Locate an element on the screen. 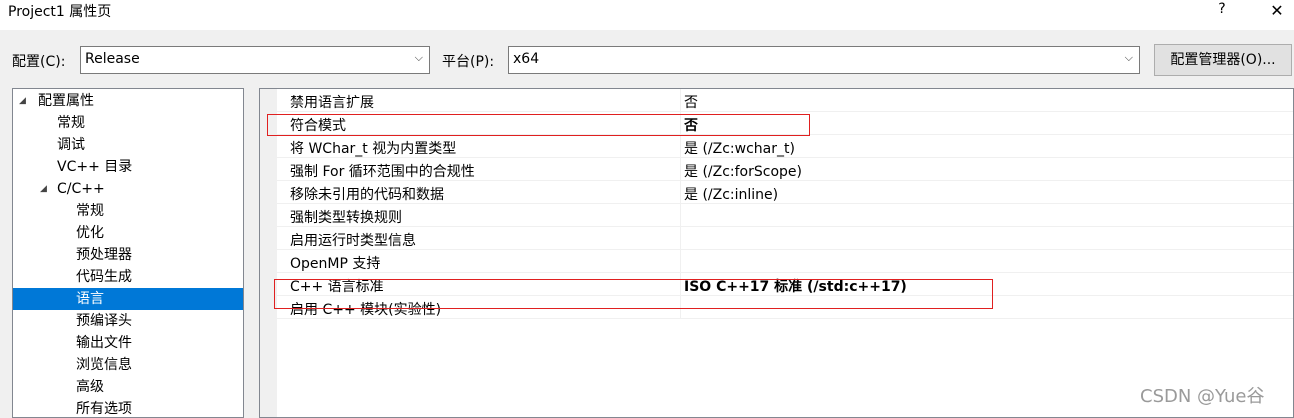 The image size is (1294, 418). config-label: 配置(C): is located at coordinates (39, 62).